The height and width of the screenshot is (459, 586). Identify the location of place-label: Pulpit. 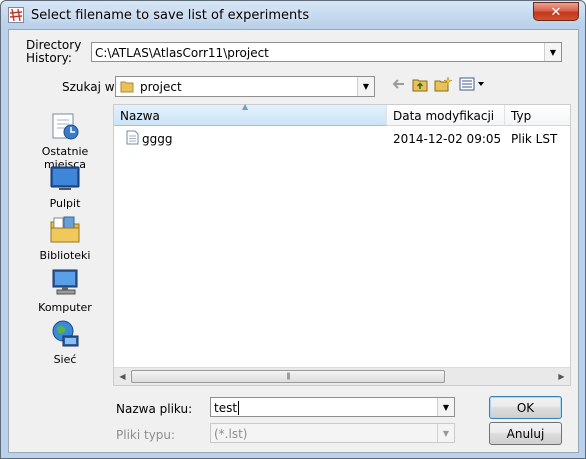
(65, 203).